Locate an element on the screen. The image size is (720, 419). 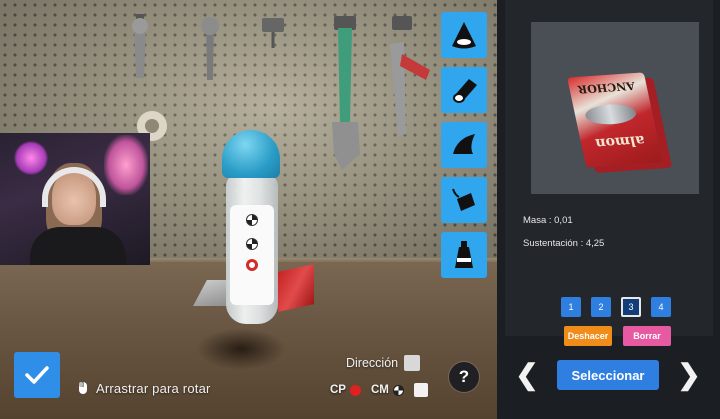
cone-nose-icon is located at coordinates (464, 35).